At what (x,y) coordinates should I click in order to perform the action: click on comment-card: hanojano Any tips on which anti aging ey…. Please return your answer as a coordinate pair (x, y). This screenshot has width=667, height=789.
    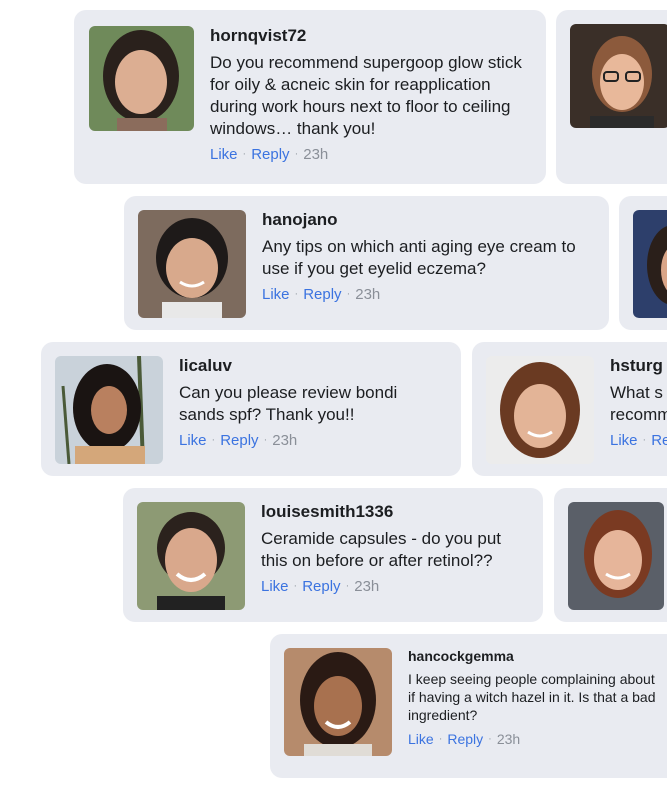
    Looking at the image, I should click on (366, 263).